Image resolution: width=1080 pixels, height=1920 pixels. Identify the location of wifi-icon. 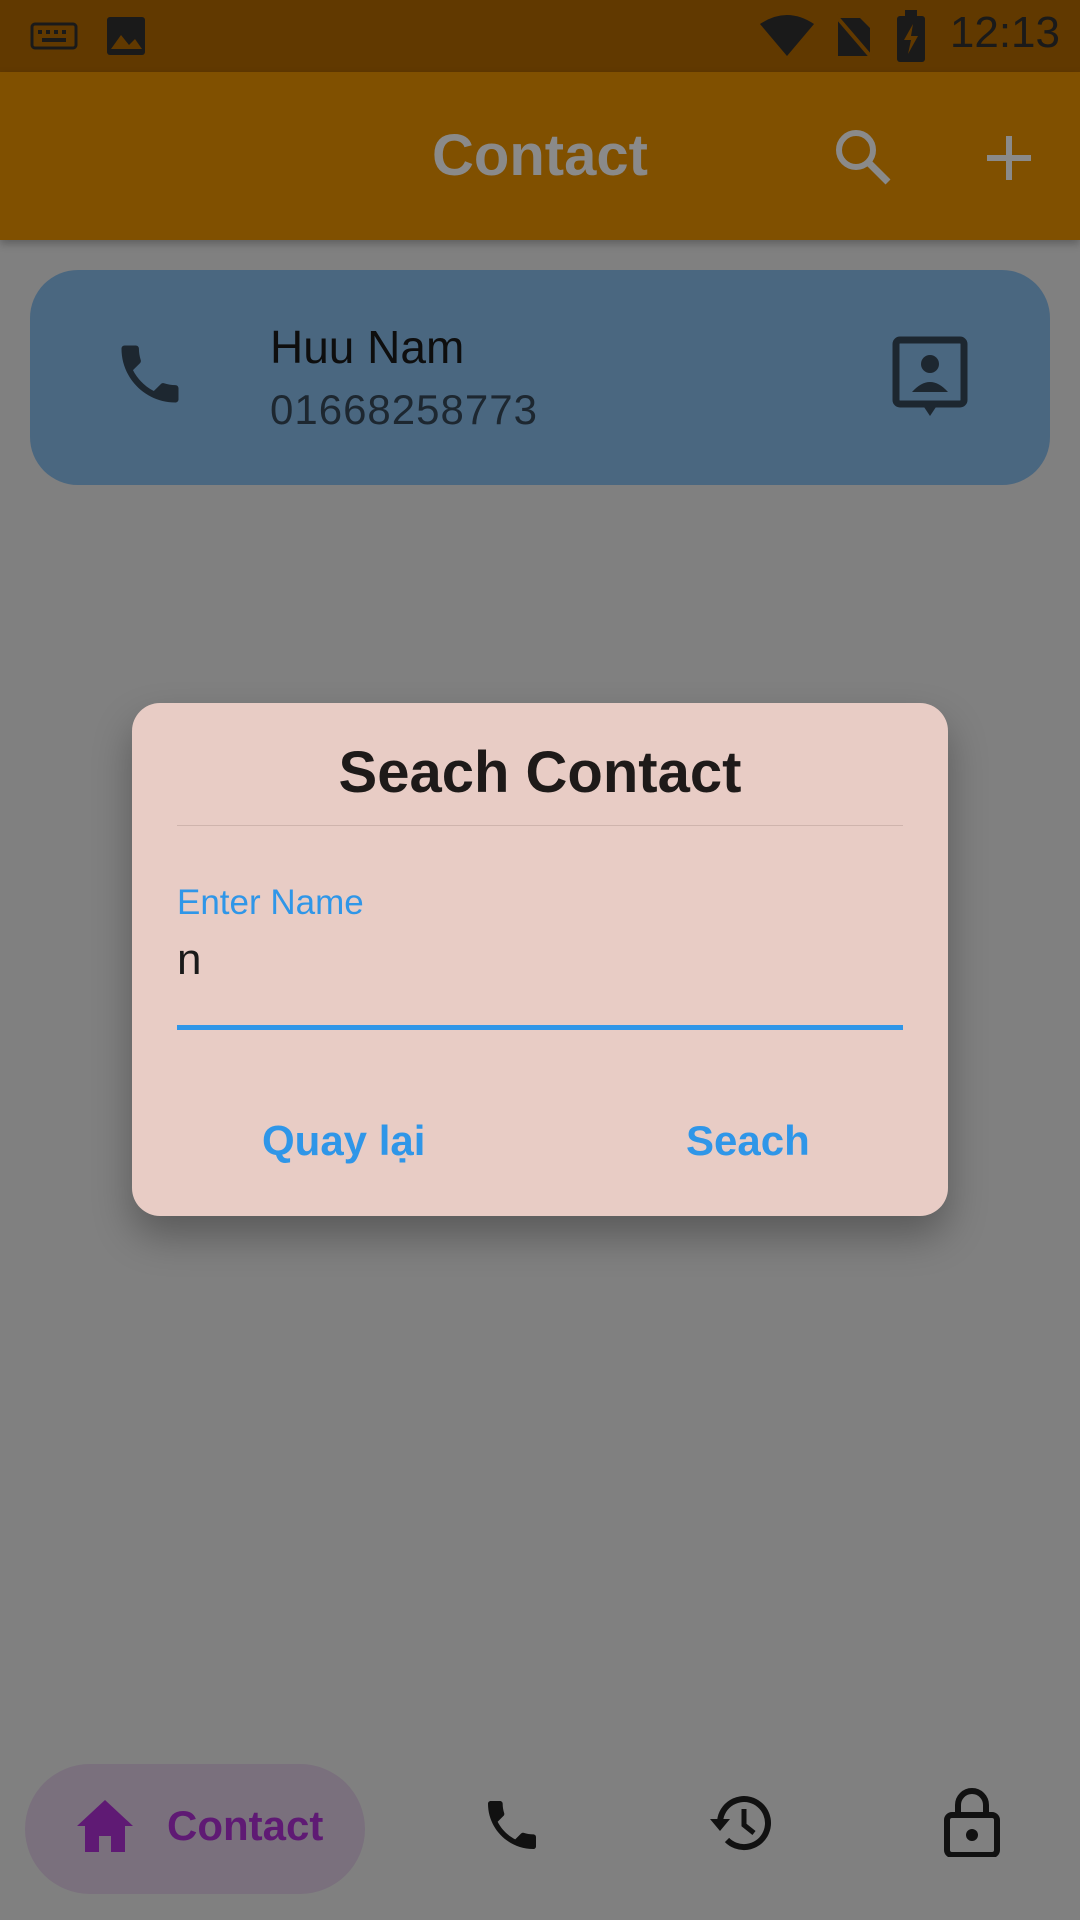
(787, 35).